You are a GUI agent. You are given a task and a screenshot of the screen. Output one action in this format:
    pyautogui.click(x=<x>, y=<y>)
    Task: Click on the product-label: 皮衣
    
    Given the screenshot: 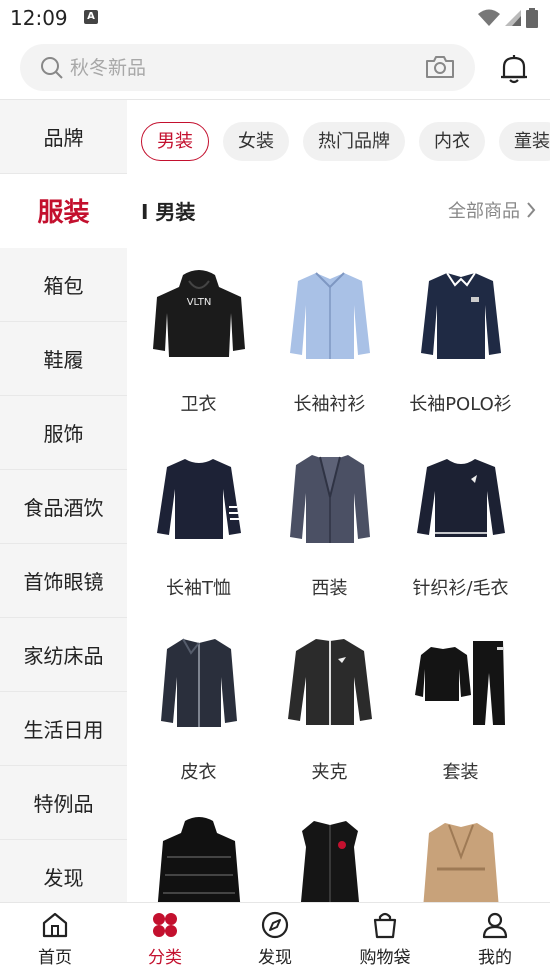 What is the action you would take?
    pyautogui.click(x=198, y=772)
    